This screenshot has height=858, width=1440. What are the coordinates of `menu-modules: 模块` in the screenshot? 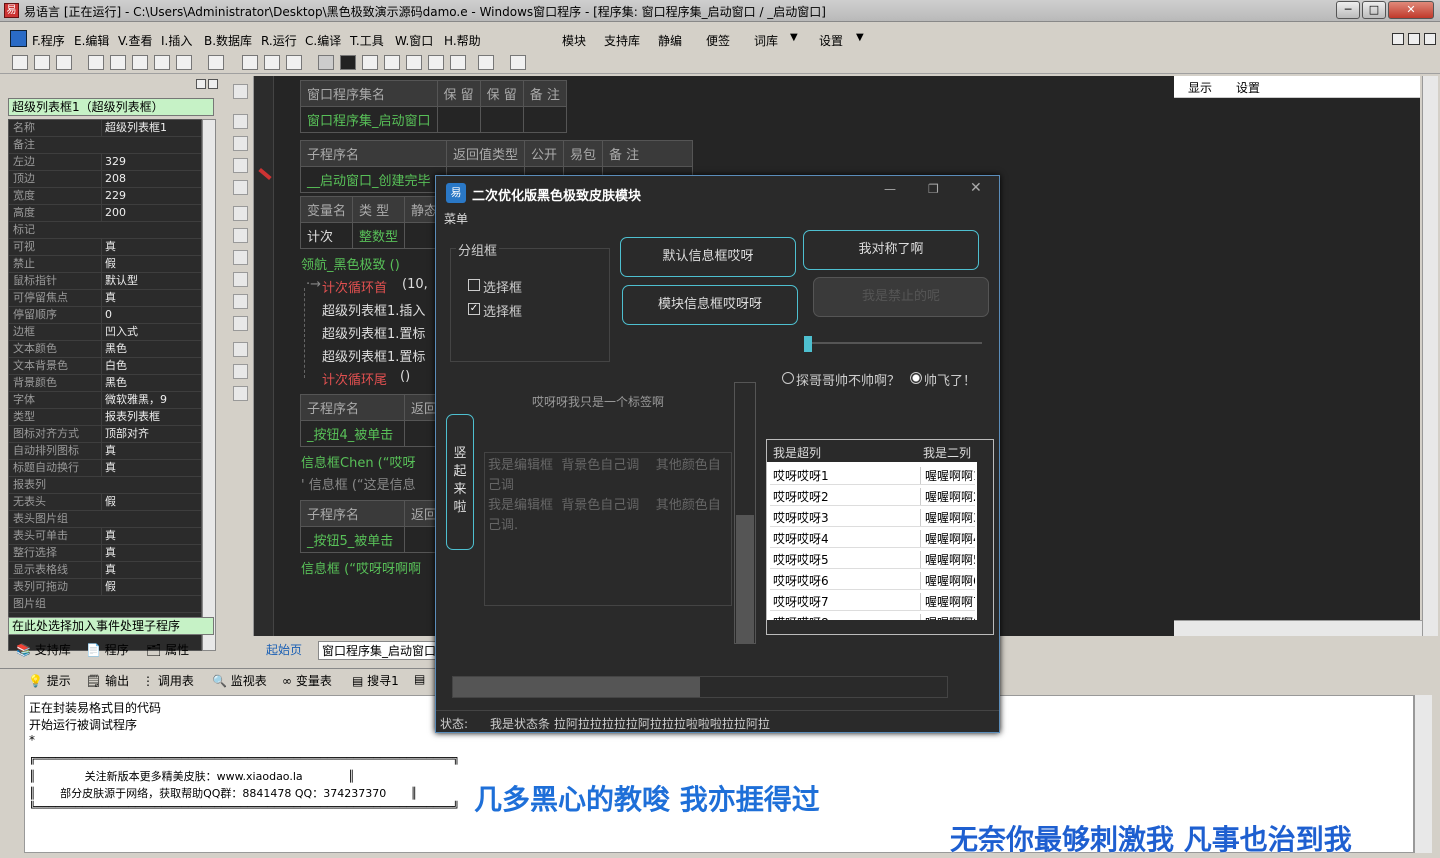 It's located at (574, 40).